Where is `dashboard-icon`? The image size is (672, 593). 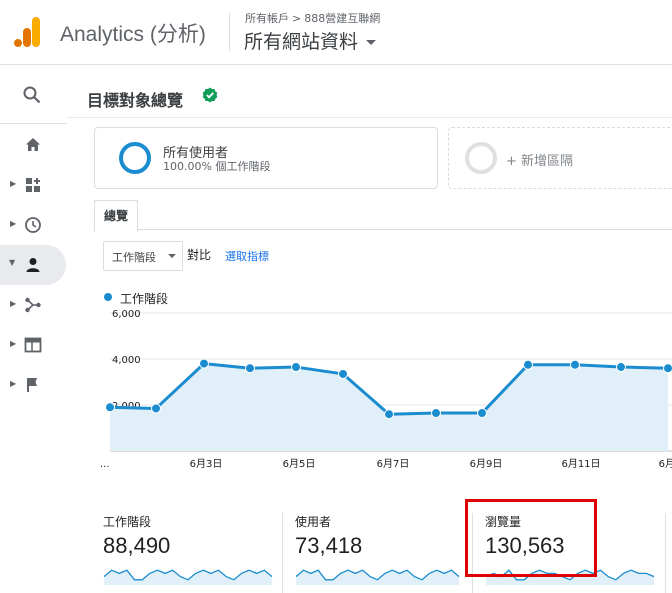 dashboard-icon is located at coordinates (33, 185).